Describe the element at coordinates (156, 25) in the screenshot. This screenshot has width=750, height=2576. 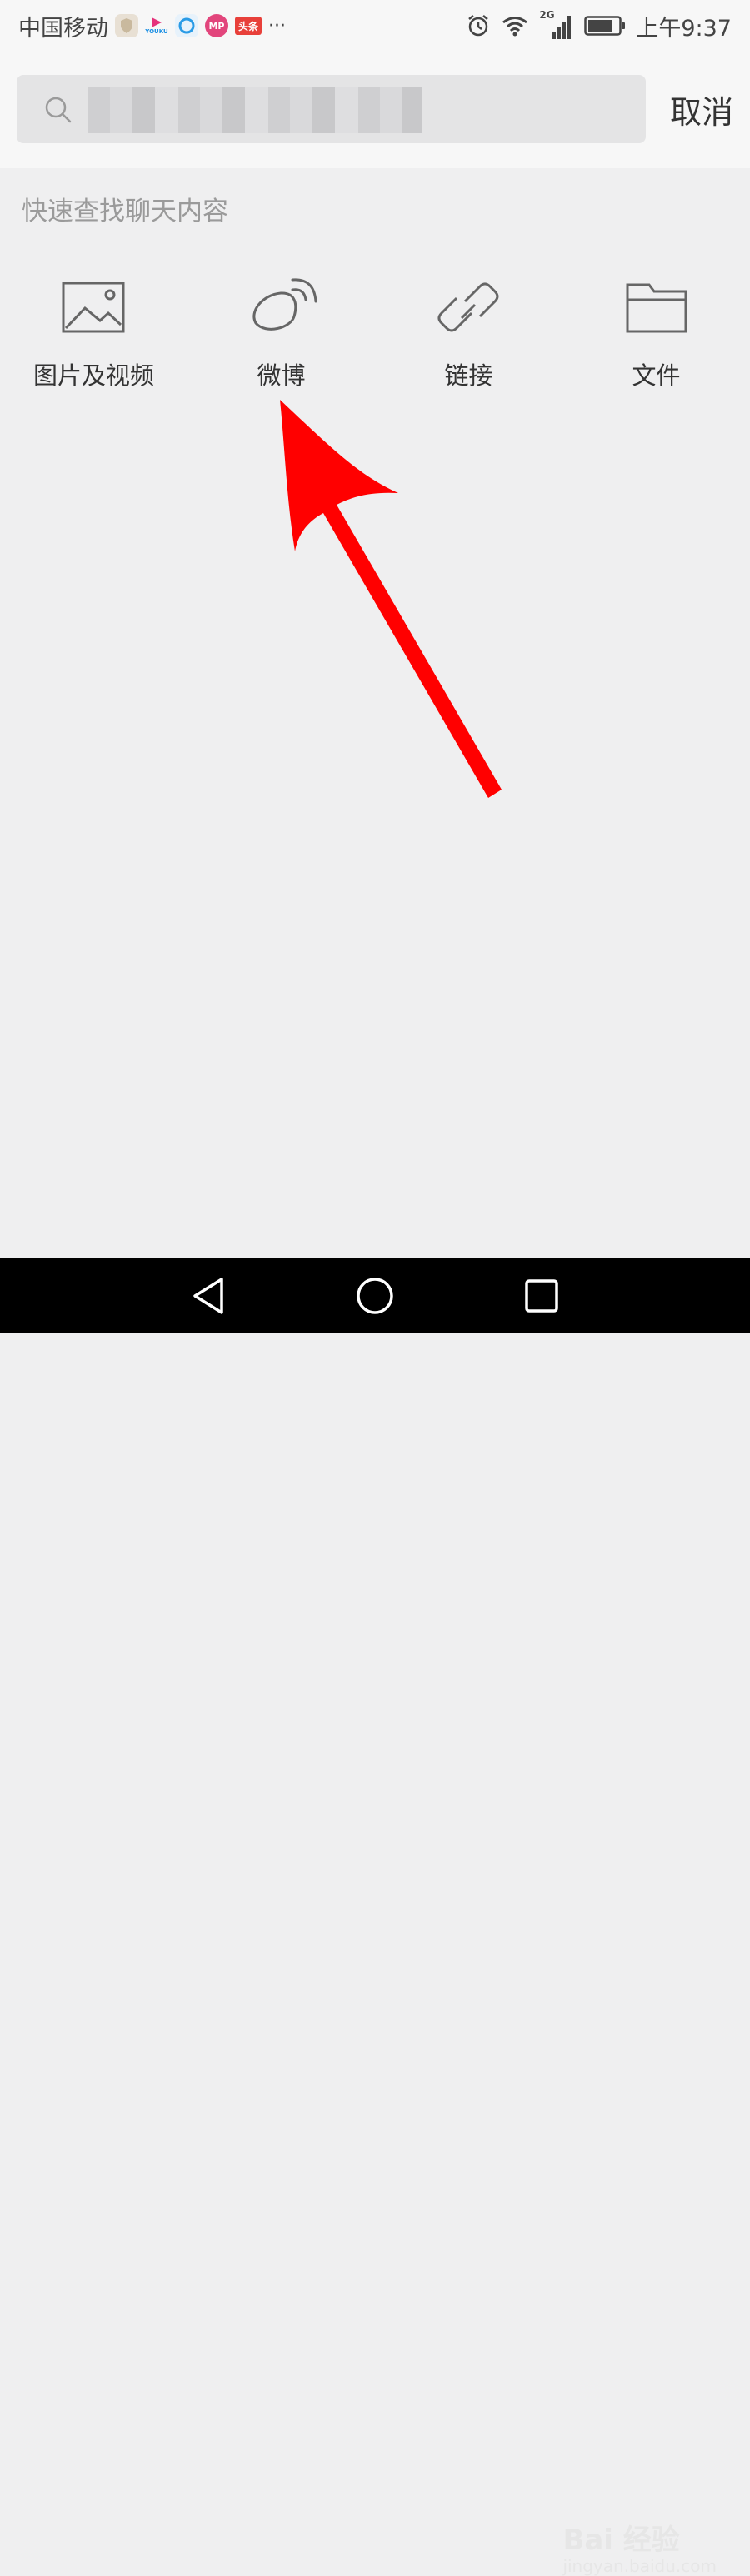
I see `youku-app-icon: YOUKU` at that location.